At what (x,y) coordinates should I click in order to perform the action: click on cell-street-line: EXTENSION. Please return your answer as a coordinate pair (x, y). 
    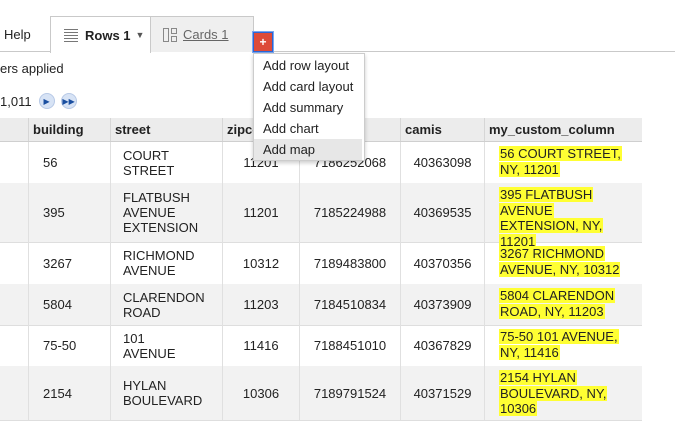
    Looking at the image, I should click on (161, 227).